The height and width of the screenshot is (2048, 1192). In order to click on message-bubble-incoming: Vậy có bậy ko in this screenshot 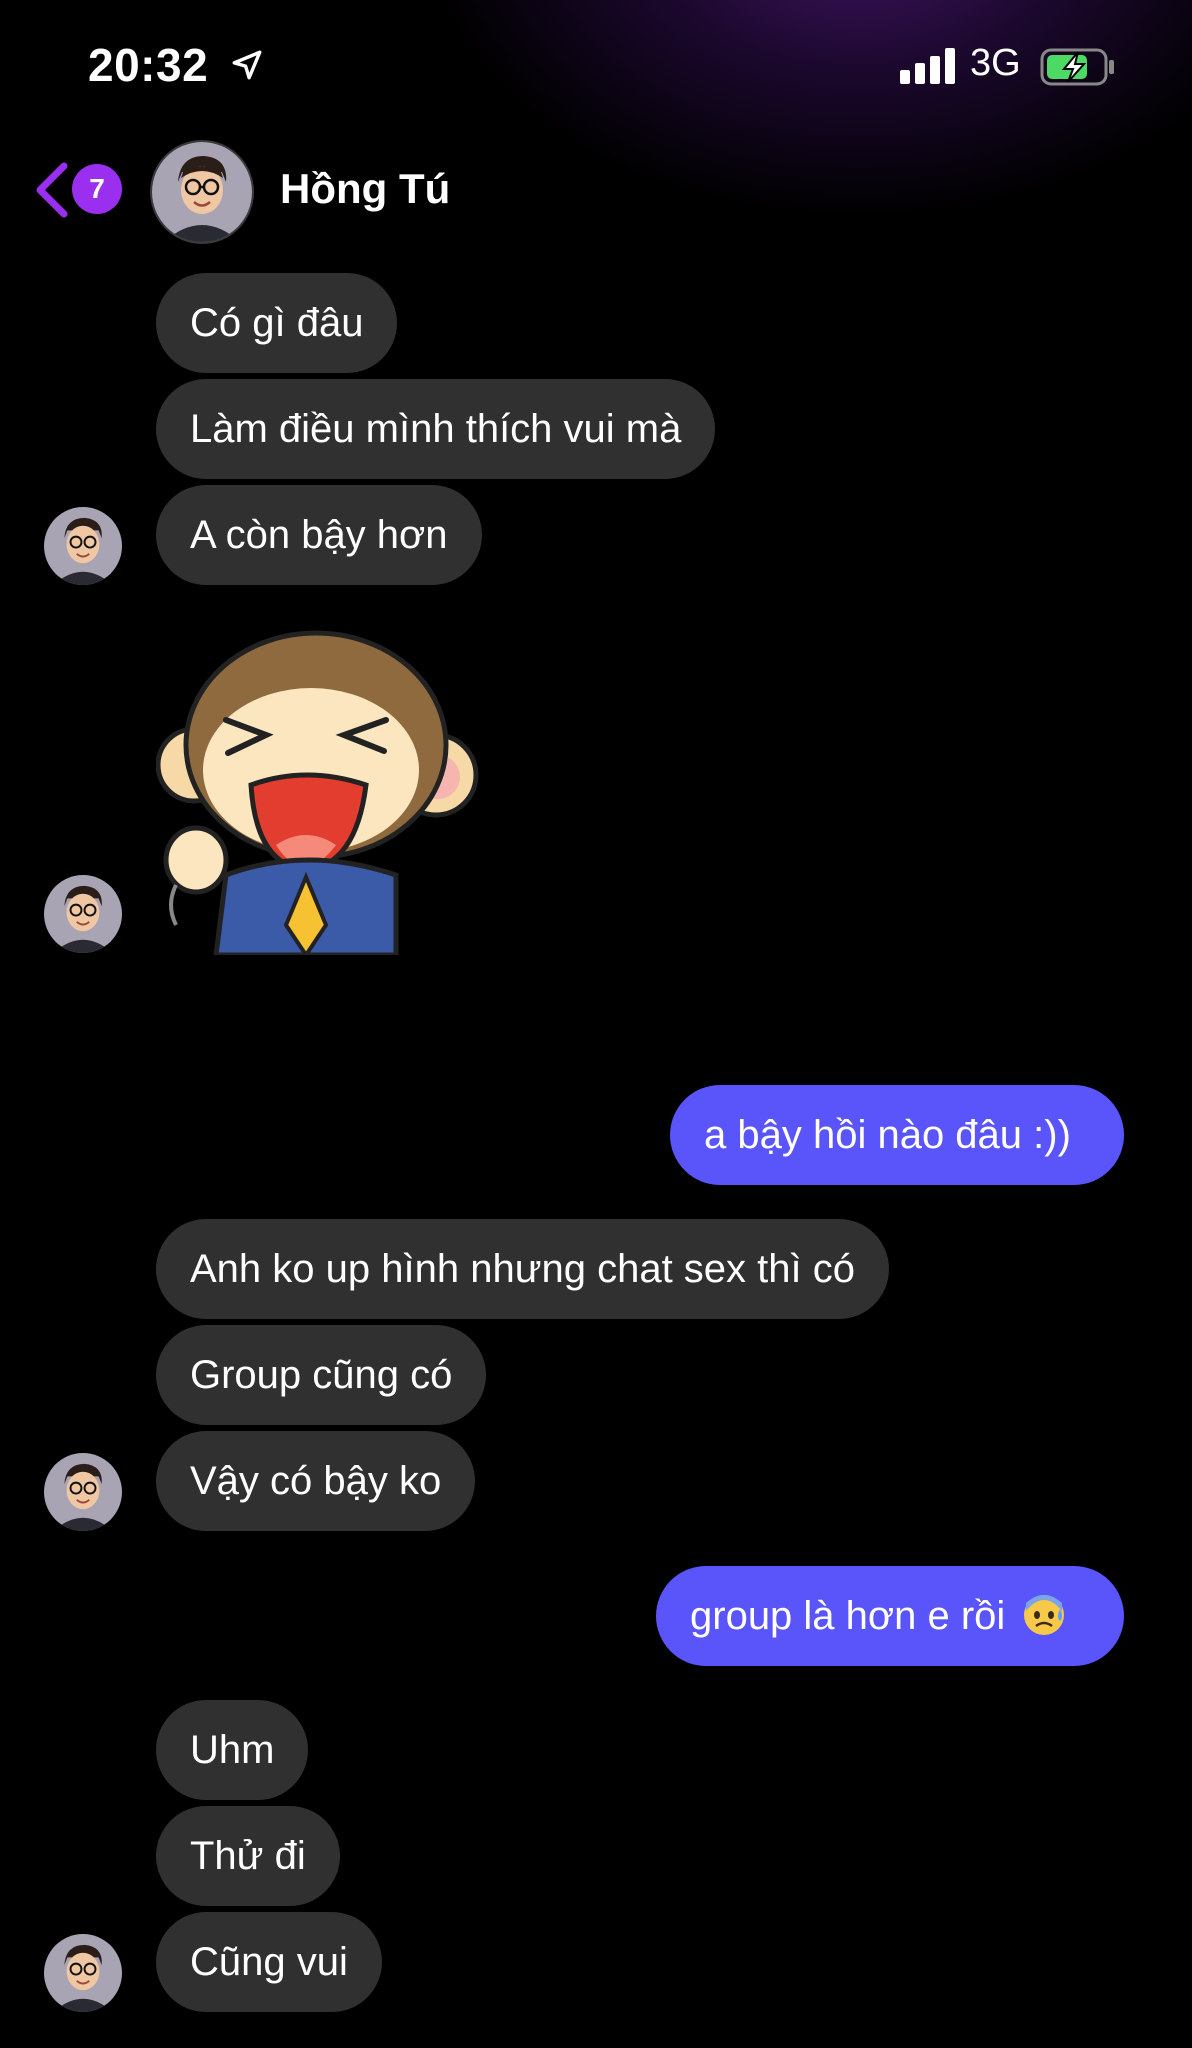, I will do `click(316, 1481)`.